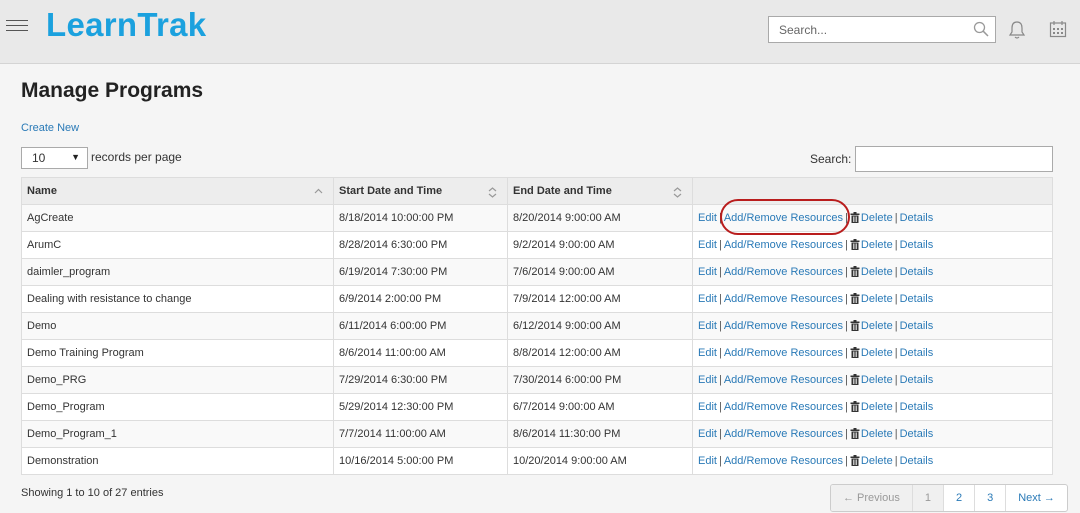 Image resolution: width=1080 pixels, height=513 pixels. Describe the element at coordinates (177, 299) in the screenshot. I see `program-name: Dealing with resistance to change` at that location.